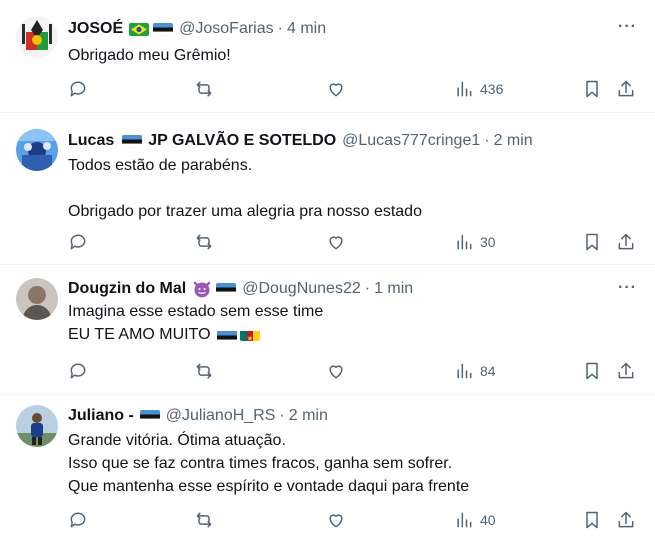 This screenshot has width=655, height=552. Describe the element at coordinates (353, 55) in the screenshot. I see `tweet-text: Obrigado meu Grêmio!` at that location.